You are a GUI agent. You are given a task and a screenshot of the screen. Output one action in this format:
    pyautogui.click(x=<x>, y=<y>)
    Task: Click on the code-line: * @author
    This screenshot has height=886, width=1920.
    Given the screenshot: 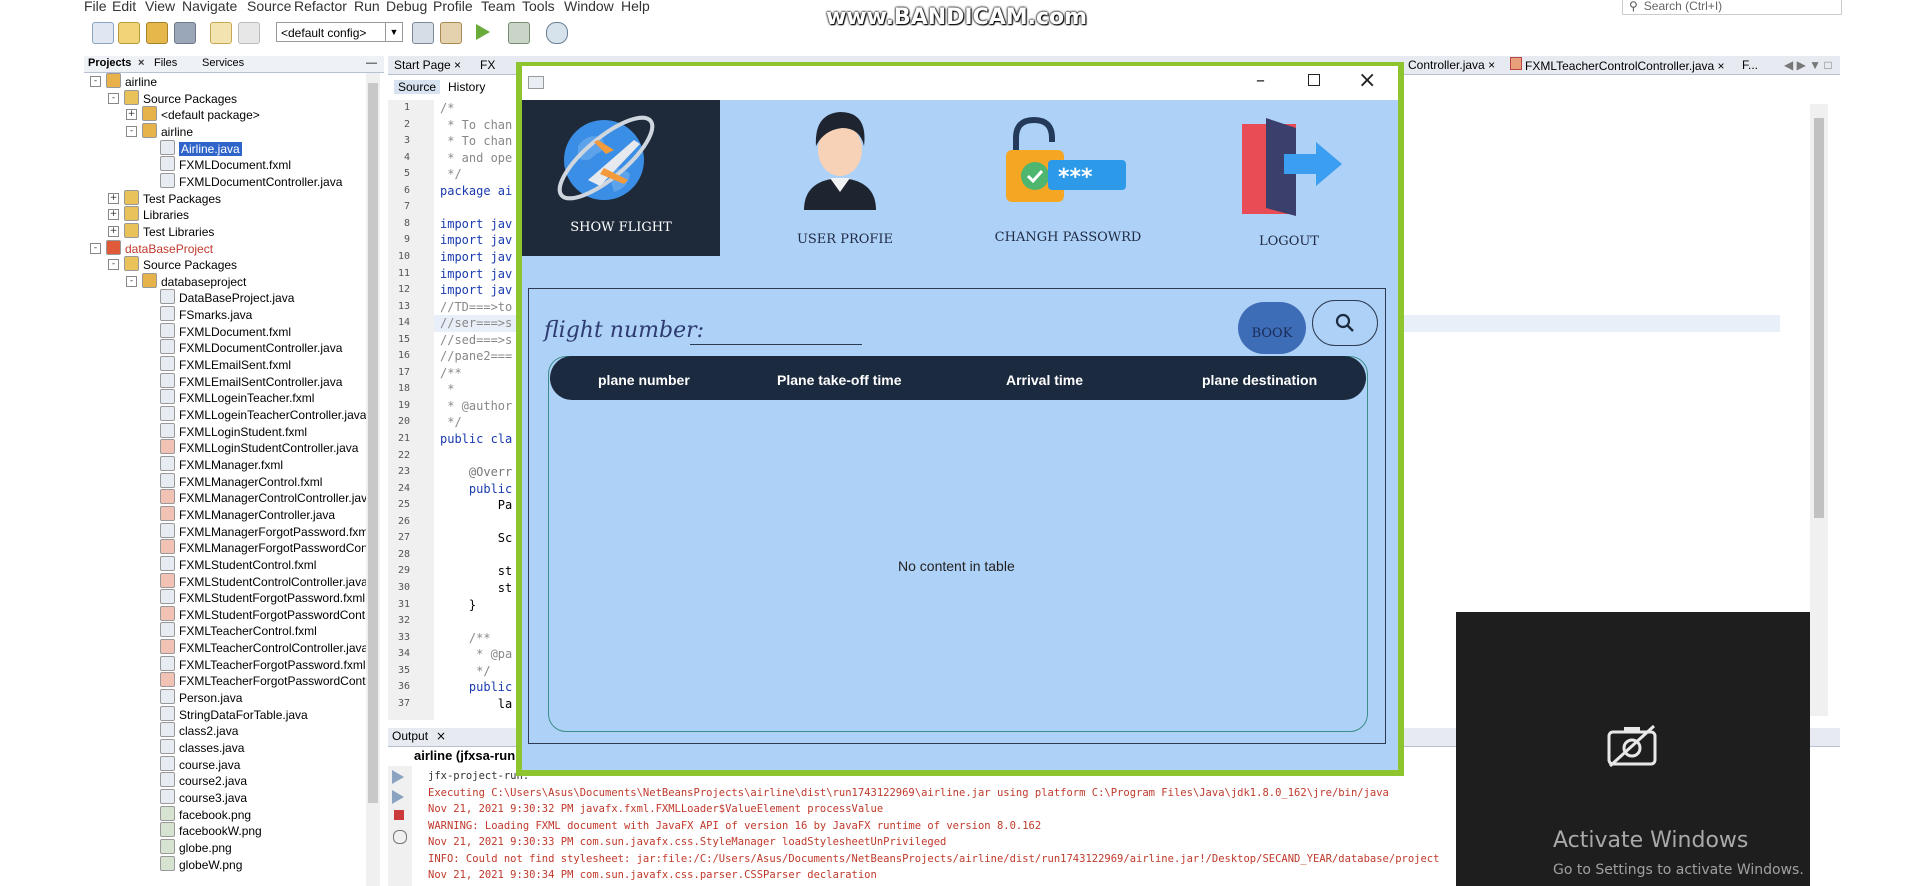 What is the action you would take?
    pyautogui.click(x=476, y=406)
    